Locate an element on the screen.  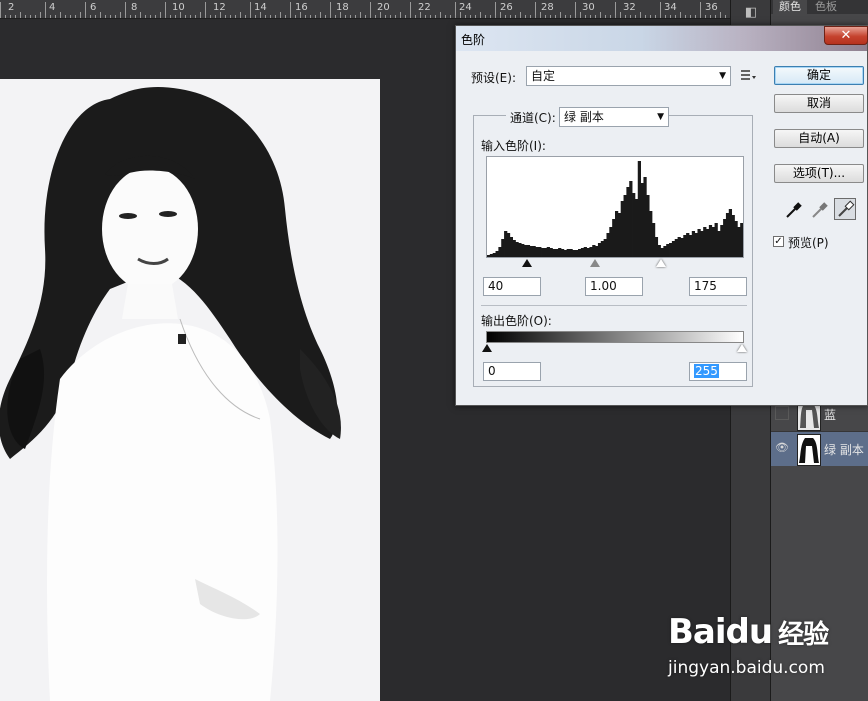
output-black-slider is located at coordinates (487, 348).